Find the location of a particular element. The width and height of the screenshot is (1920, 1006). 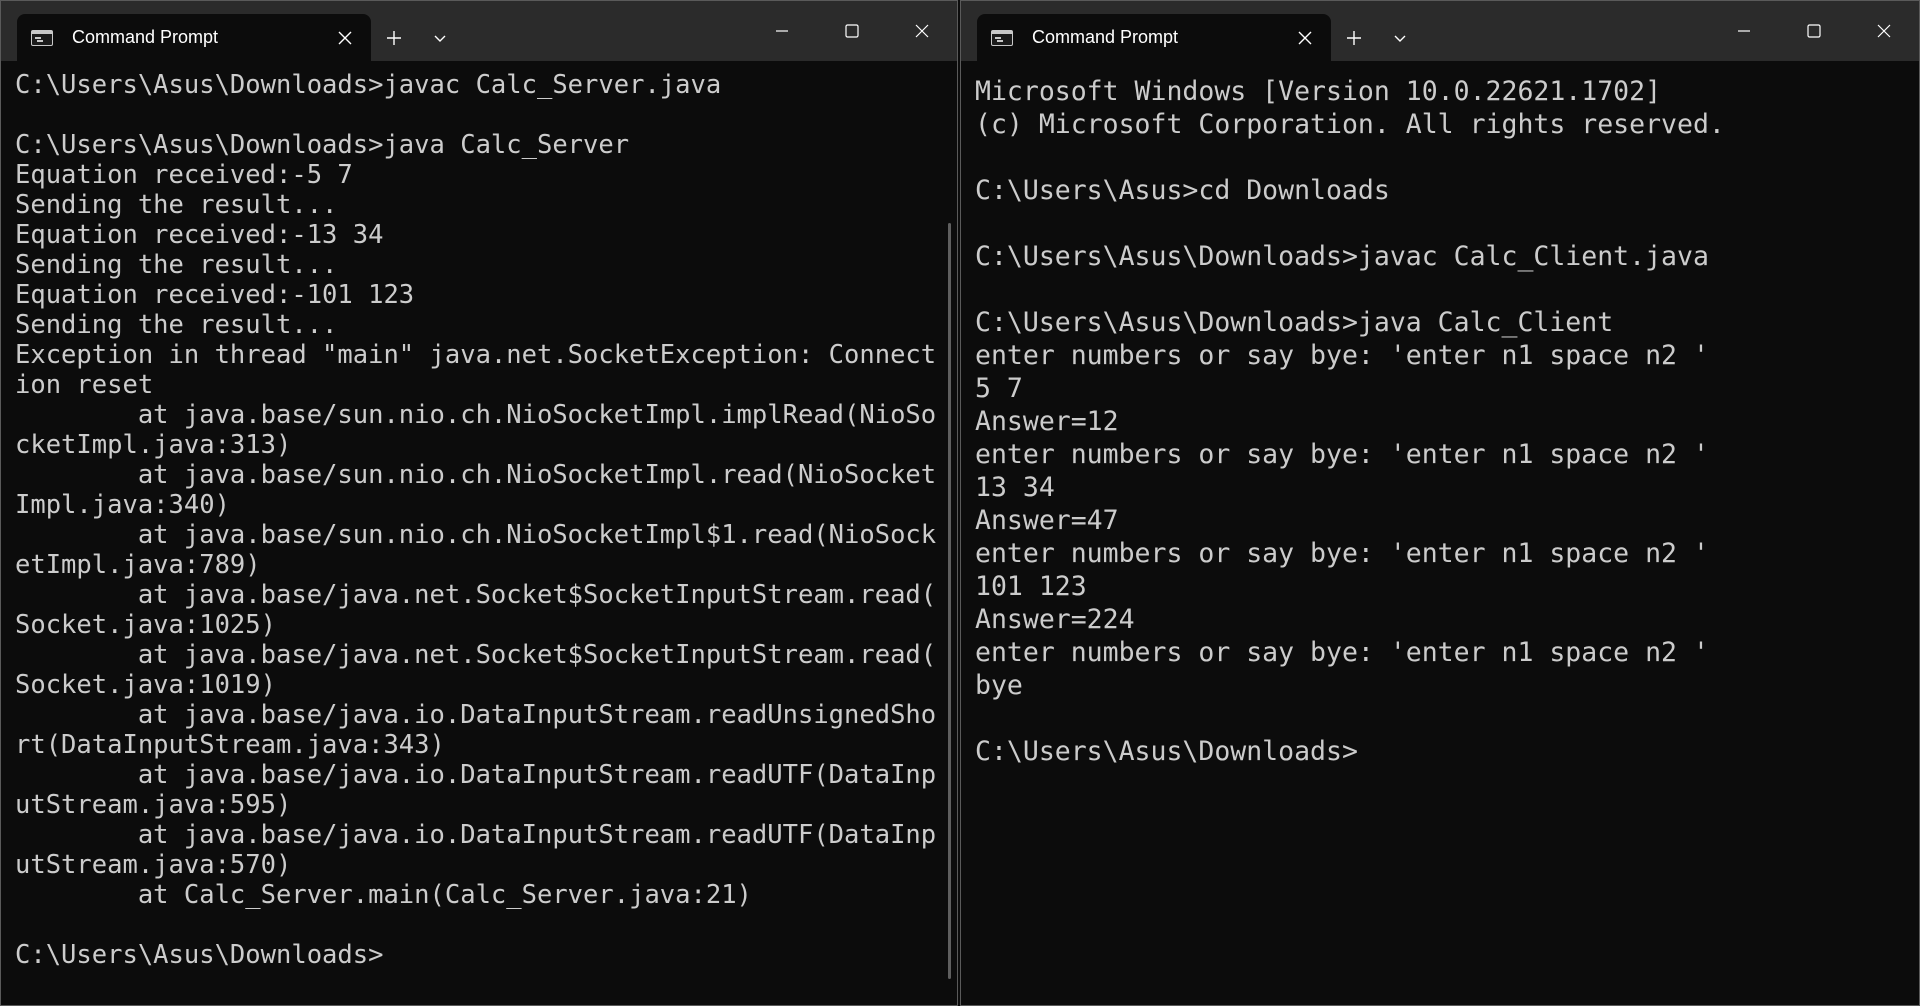

console-line: etImpl.java:789) is located at coordinates (138, 565).